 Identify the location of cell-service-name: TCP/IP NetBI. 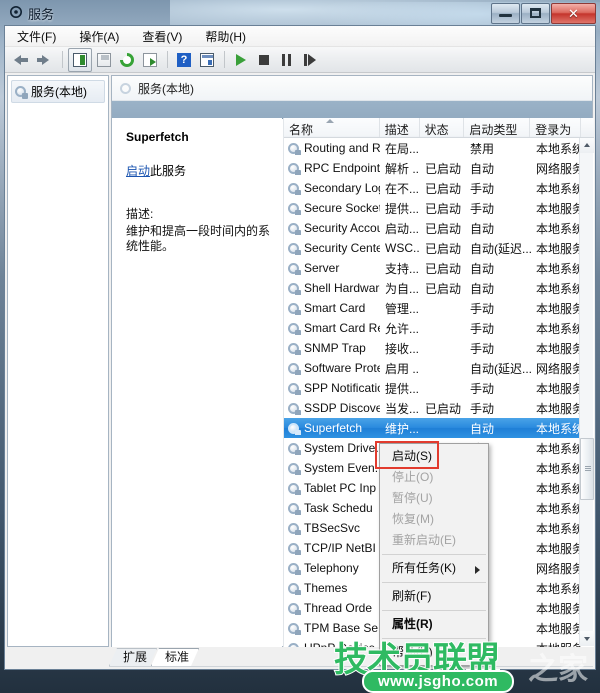
(332, 548).